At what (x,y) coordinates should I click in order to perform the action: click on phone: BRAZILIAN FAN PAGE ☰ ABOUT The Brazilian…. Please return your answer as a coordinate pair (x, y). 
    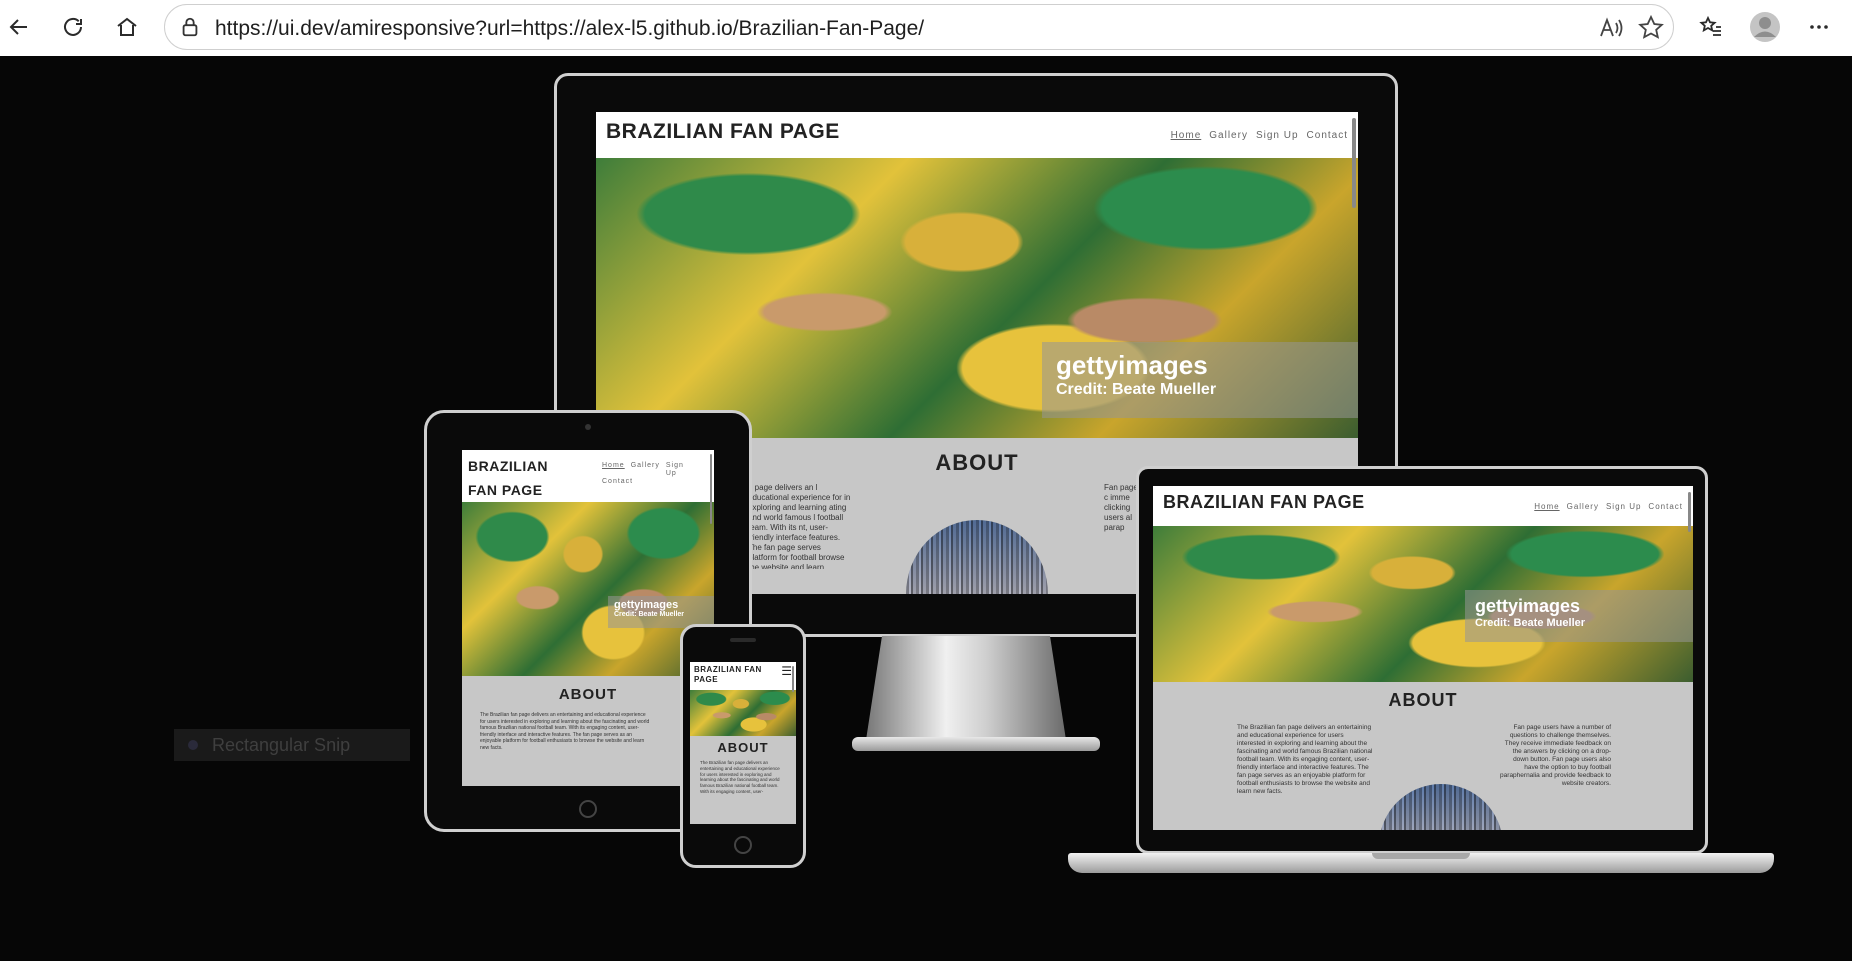
    Looking at the image, I should click on (743, 746).